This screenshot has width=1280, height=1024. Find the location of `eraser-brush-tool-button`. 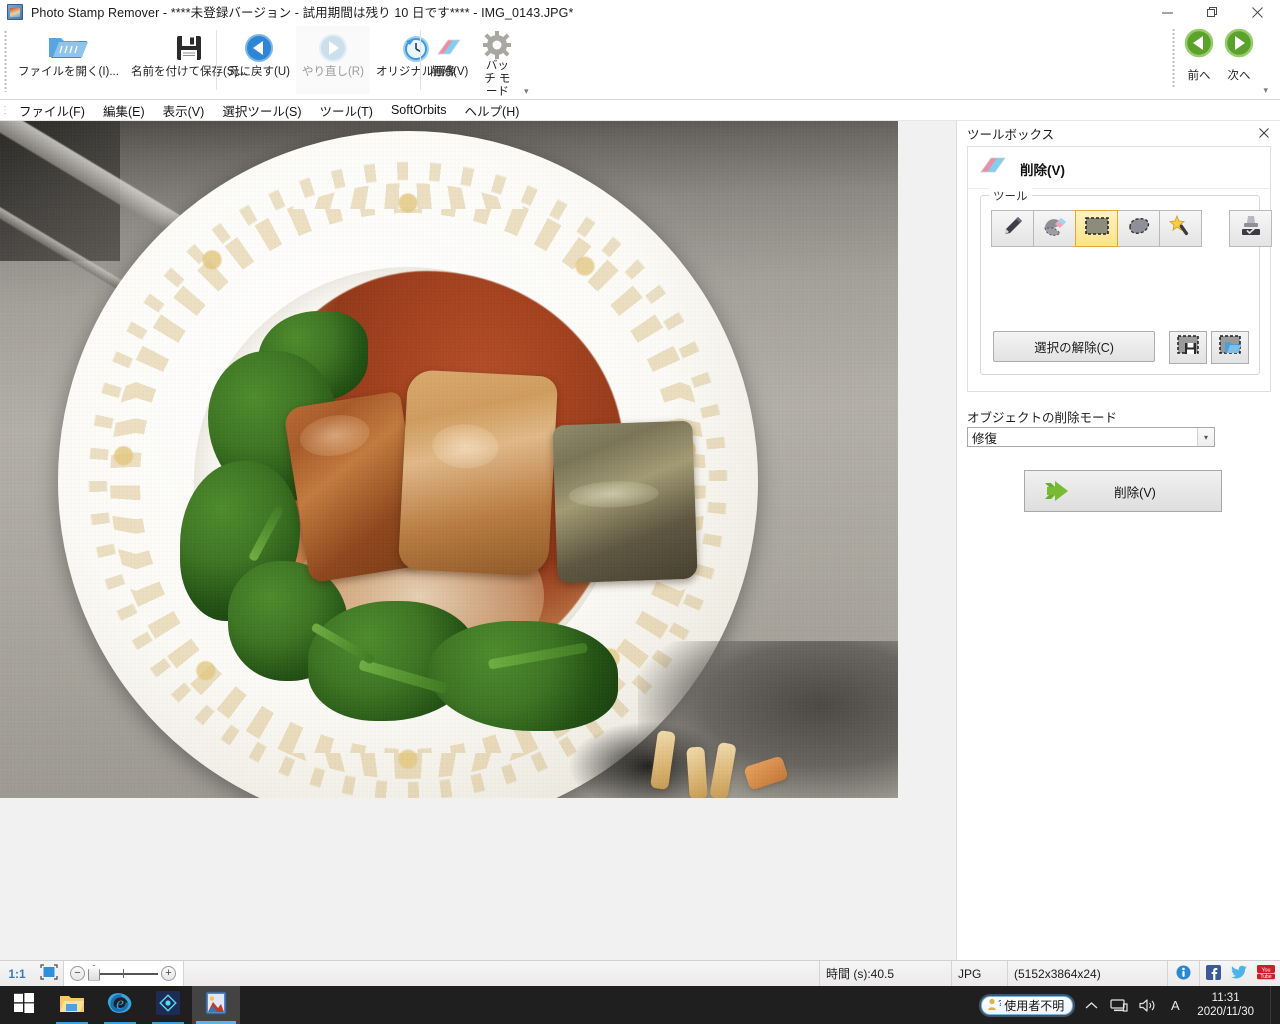

eraser-brush-tool-button is located at coordinates (1054, 228).